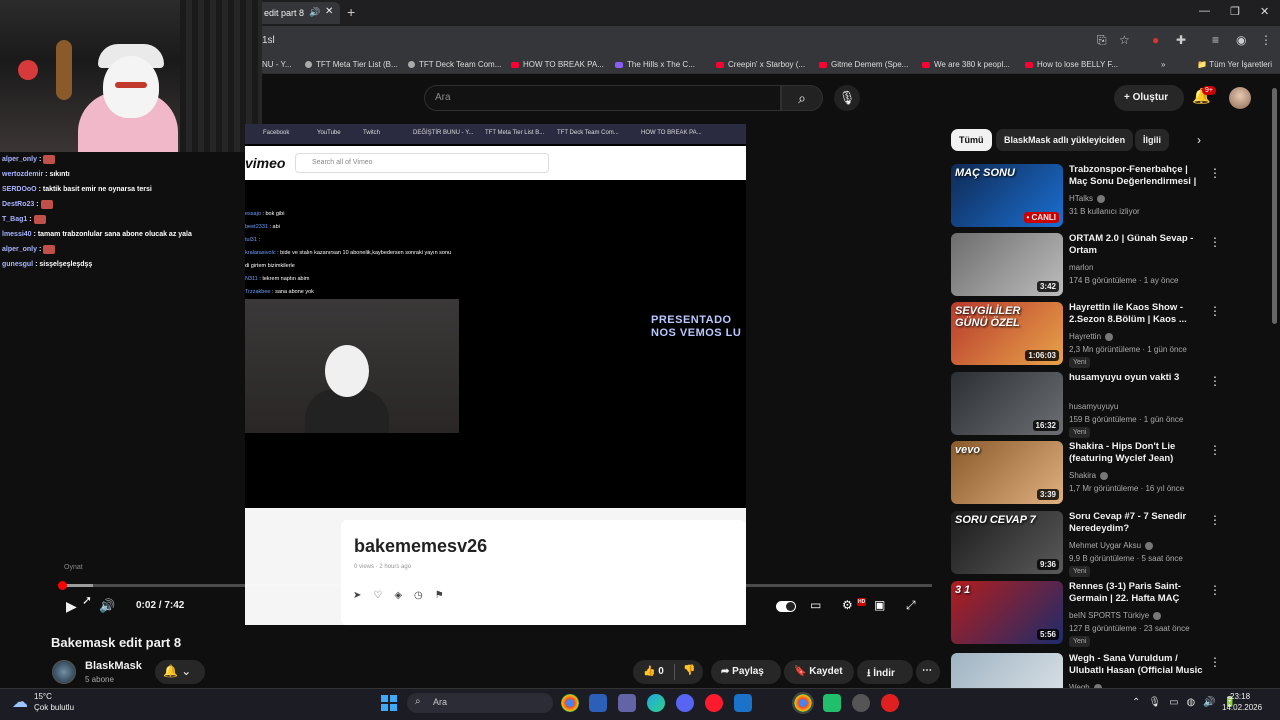 This screenshot has height=720, width=1280. Describe the element at coordinates (861, 703) in the screenshot. I see `app-gray-icon` at that location.